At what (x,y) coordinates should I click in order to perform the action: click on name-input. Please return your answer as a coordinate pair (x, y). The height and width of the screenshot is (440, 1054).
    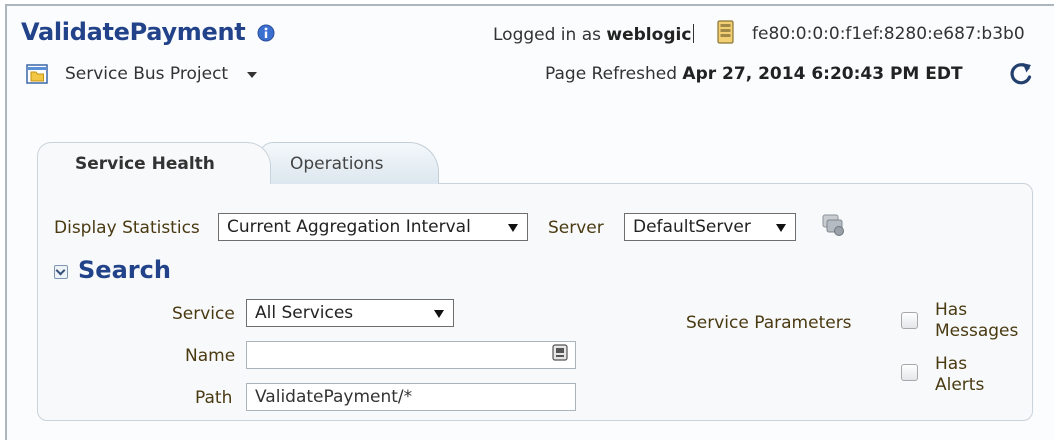
    Looking at the image, I should click on (411, 355).